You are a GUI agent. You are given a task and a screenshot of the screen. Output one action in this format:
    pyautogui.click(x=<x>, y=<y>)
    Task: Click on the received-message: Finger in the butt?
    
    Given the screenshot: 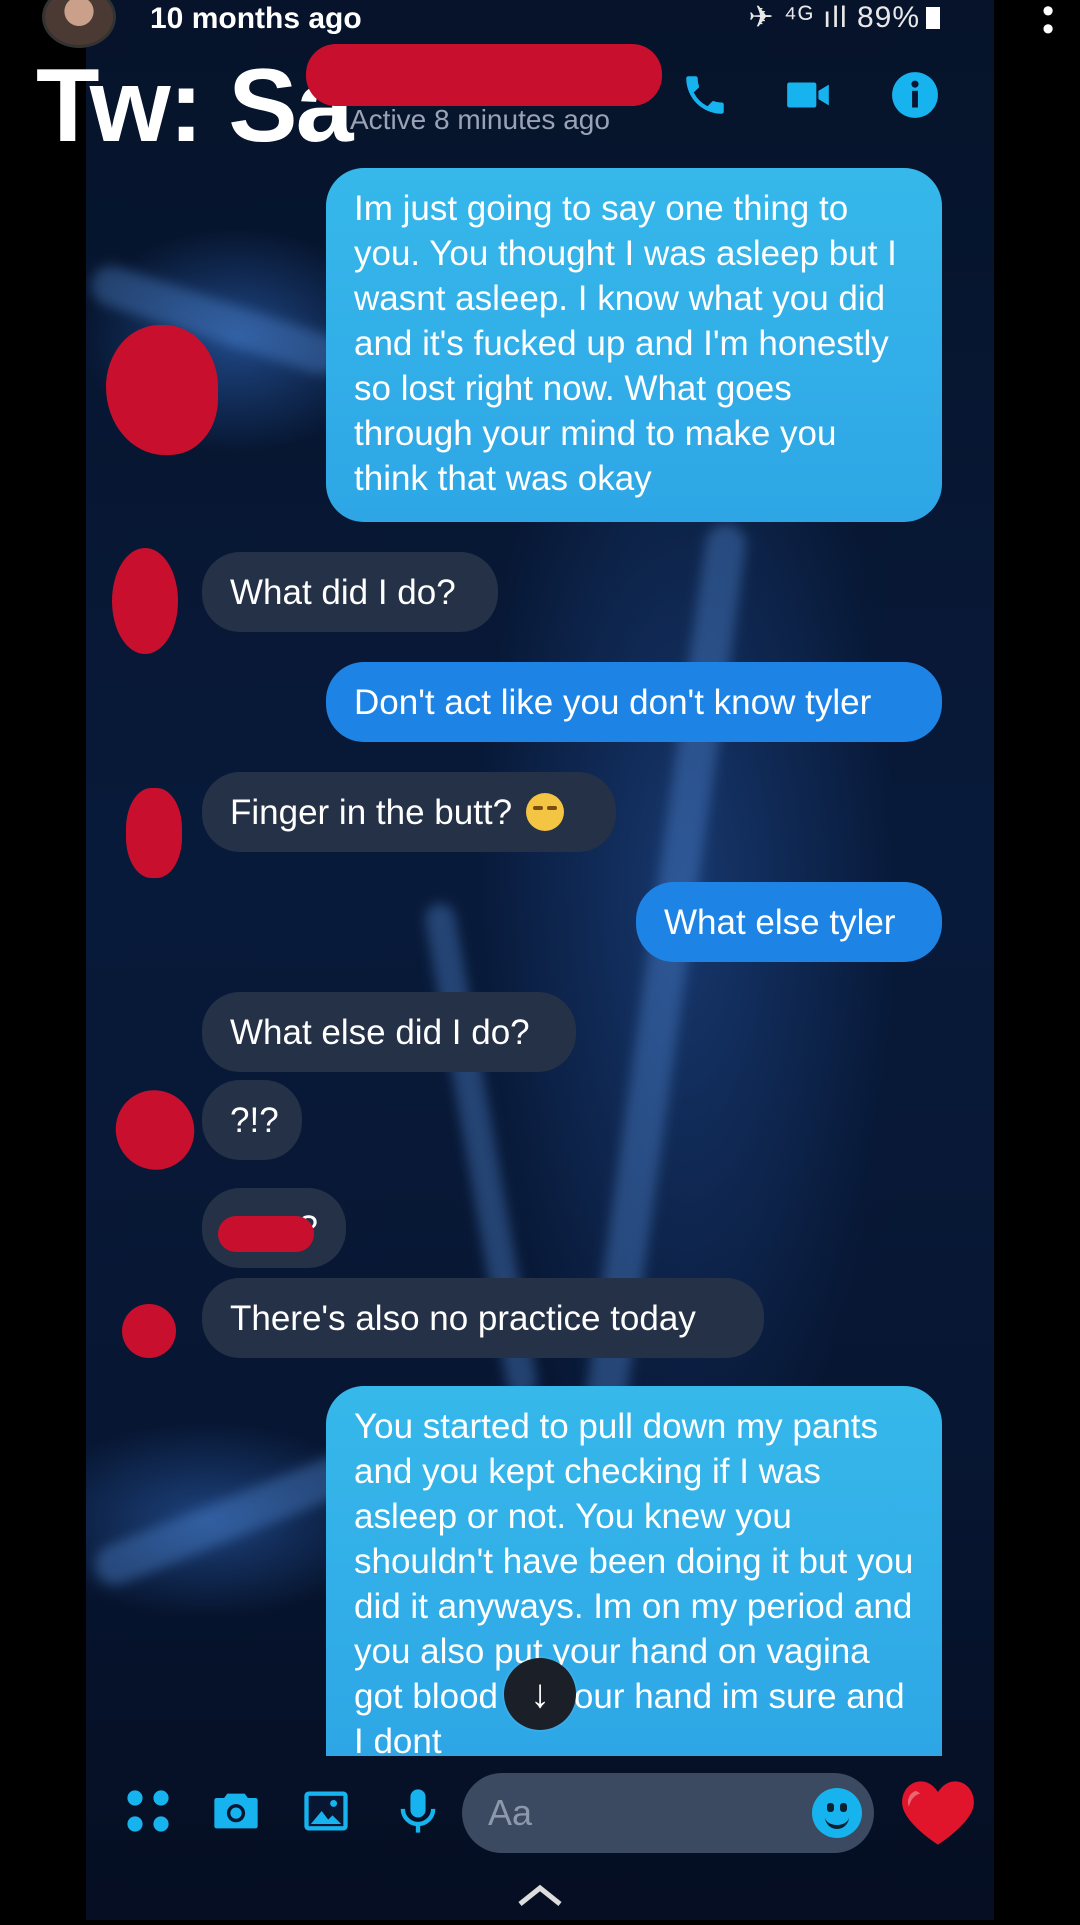 What is the action you would take?
    pyautogui.click(x=409, y=812)
    